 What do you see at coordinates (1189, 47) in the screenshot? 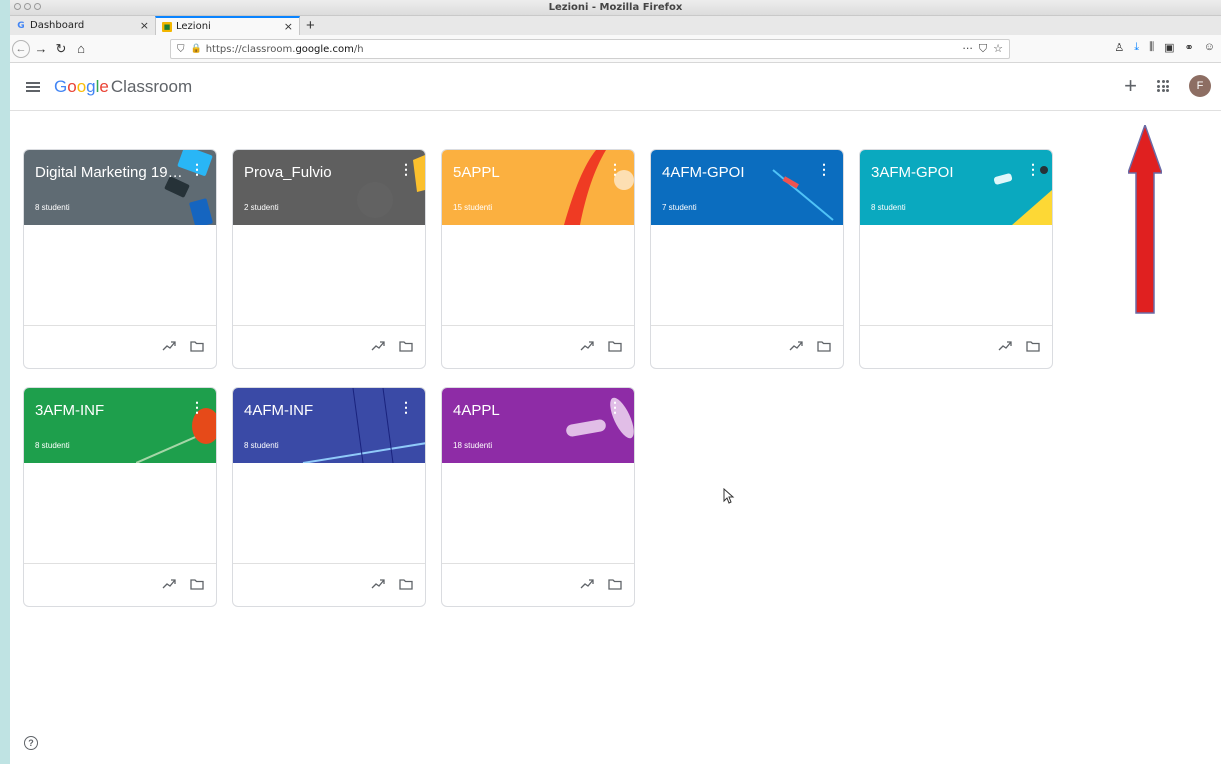
I see `extension-2-icon: ⚭` at bounding box center [1189, 47].